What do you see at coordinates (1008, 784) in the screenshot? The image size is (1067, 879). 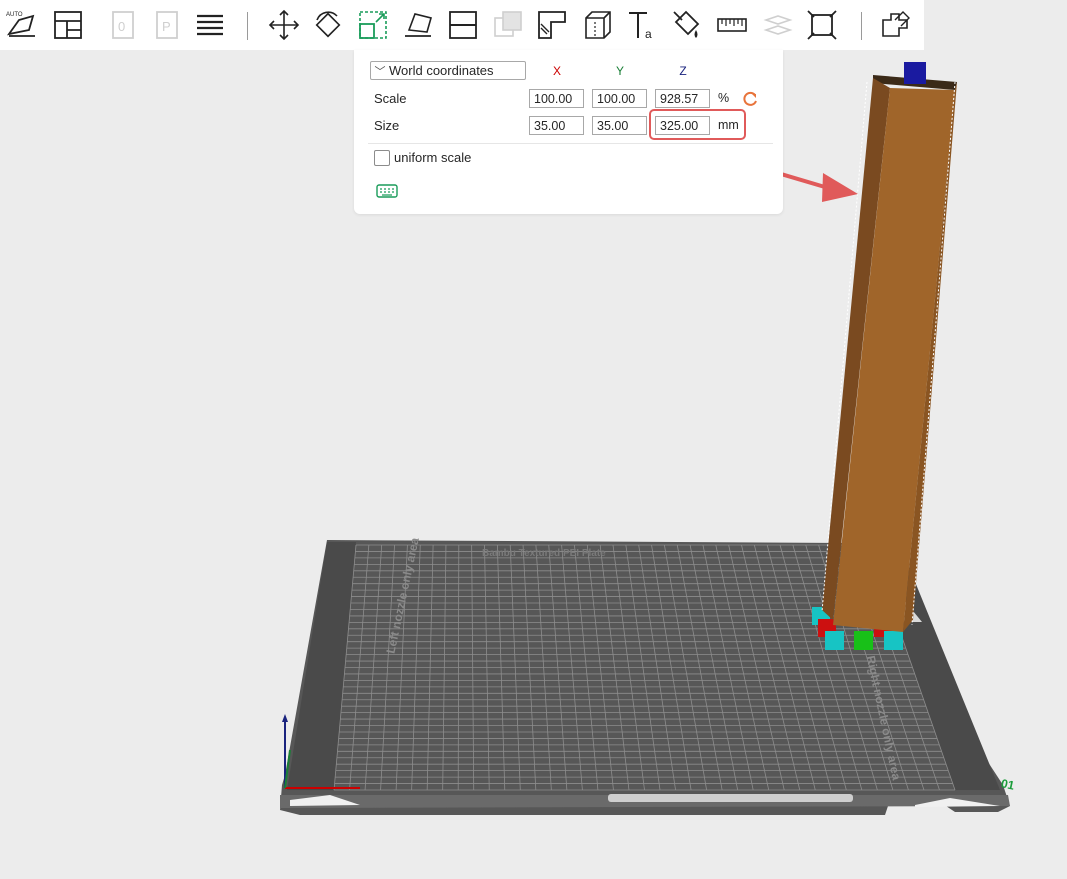 I see `plate-number: 01` at bounding box center [1008, 784].